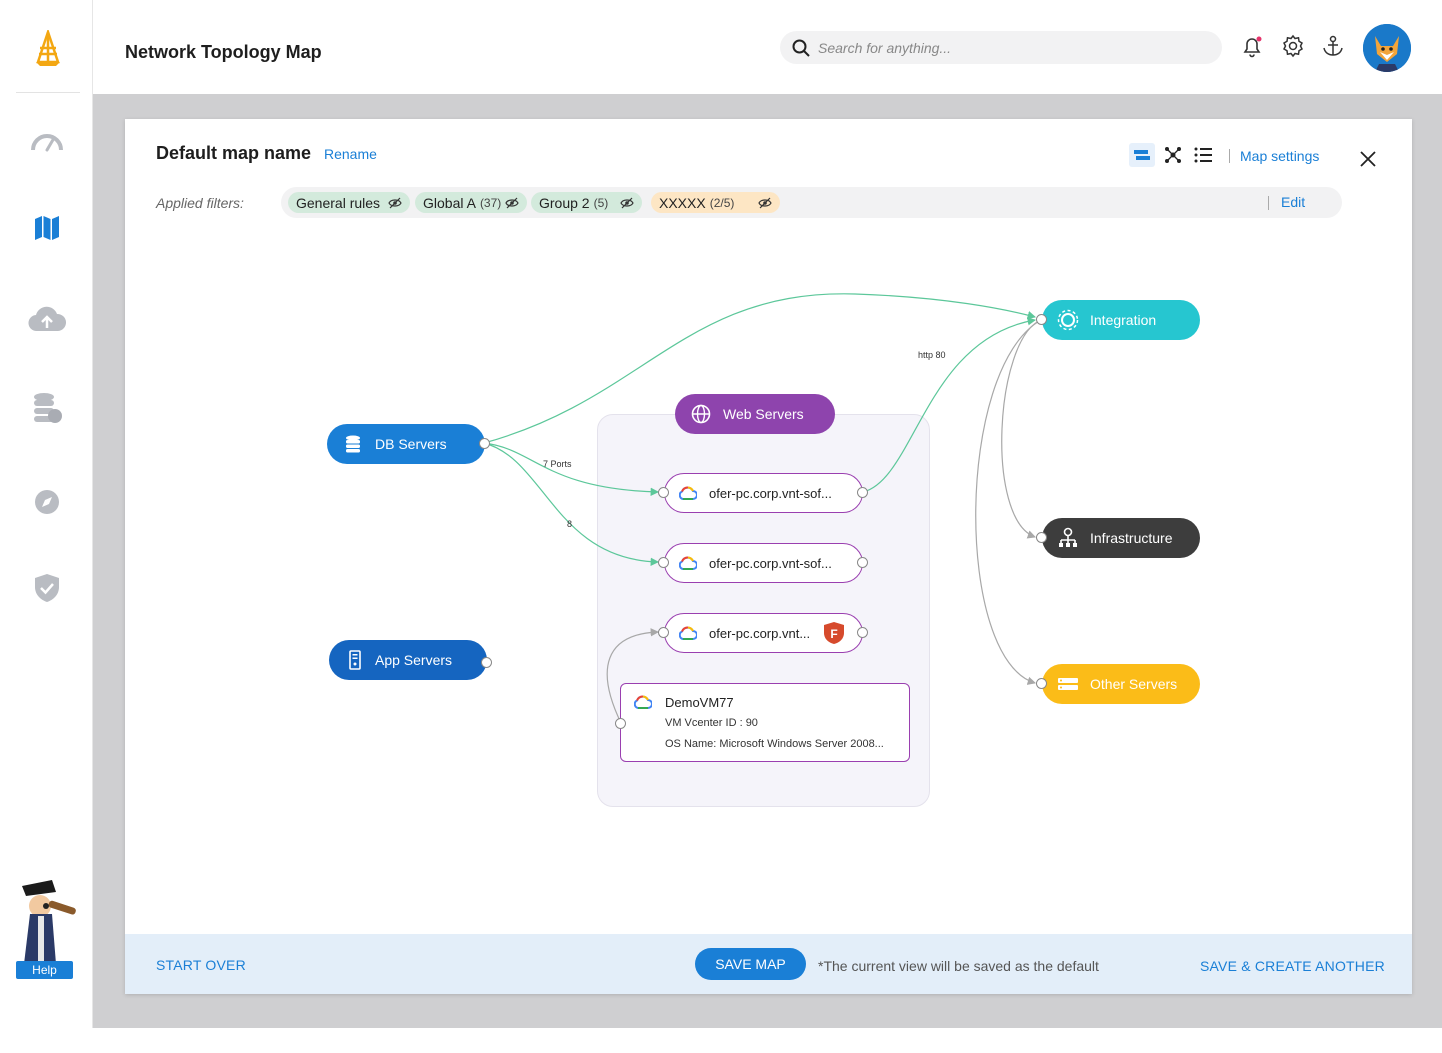  What do you see at coordinates (763, 633) in the screenshot?
I see `vm-node: ofer-pc.corp.vnt... F` at bounding box center [763, 633].